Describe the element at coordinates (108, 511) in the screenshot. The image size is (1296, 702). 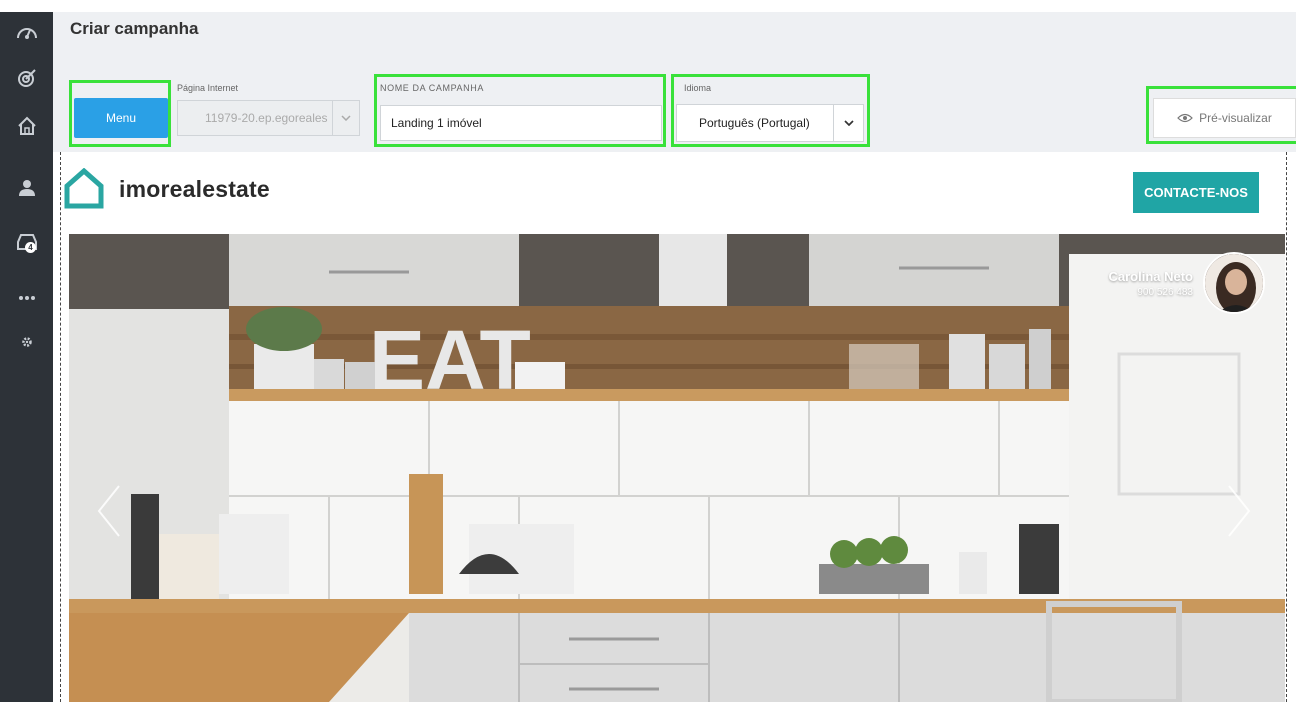
I see `chevron-left-icon` at that location.